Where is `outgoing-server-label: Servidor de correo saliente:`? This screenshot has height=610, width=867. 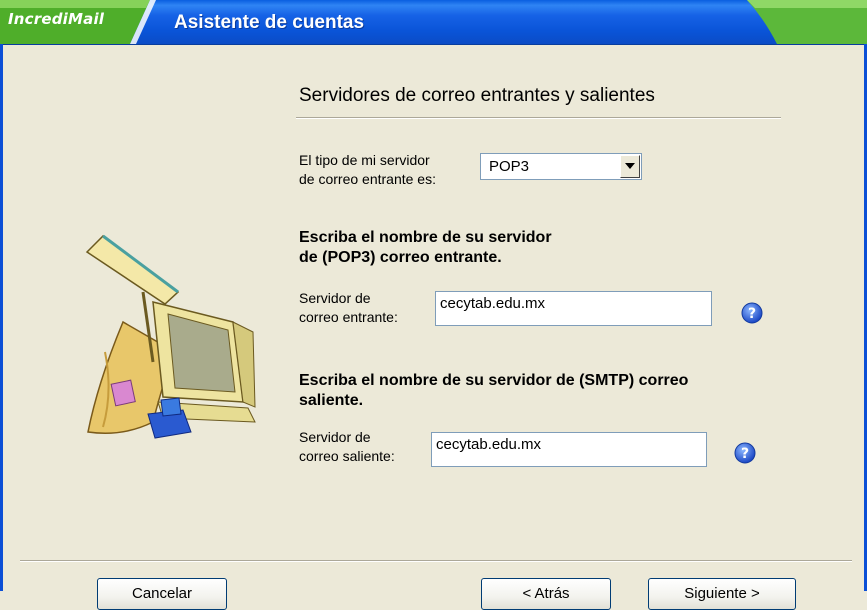 outgoing-server-label: Servidor de correo saliente: is located at coordinates (347, 447).